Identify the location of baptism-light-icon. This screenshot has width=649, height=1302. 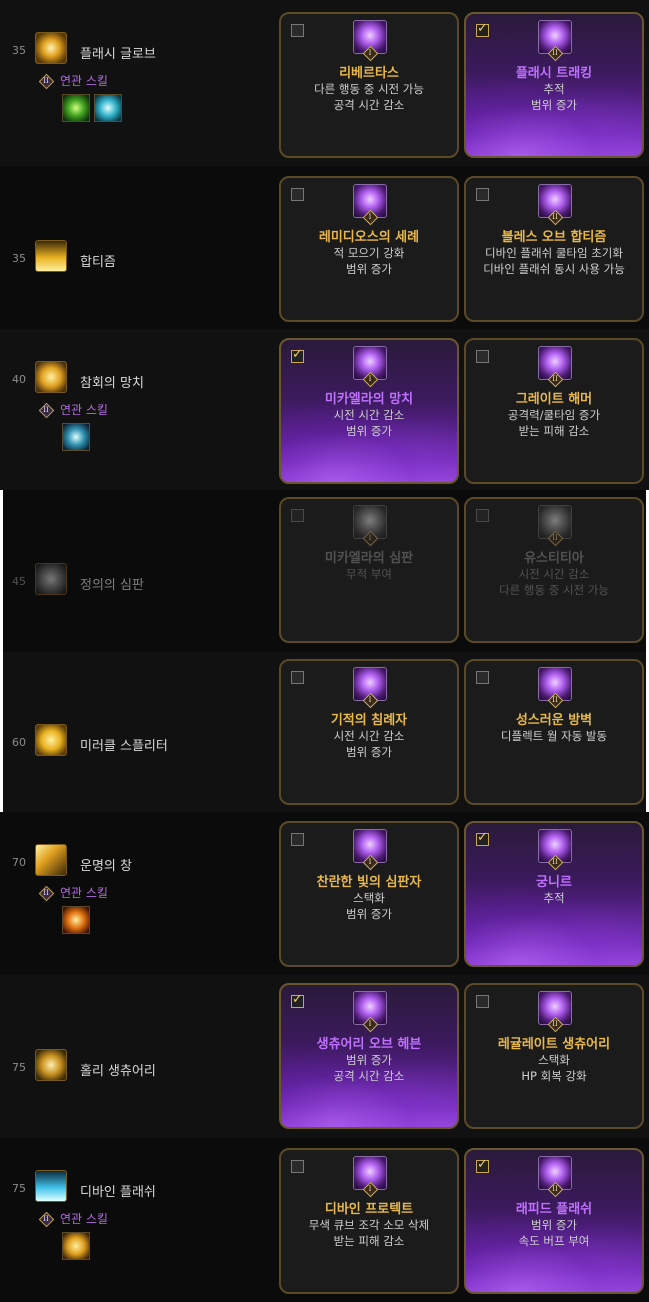
(51, 255).